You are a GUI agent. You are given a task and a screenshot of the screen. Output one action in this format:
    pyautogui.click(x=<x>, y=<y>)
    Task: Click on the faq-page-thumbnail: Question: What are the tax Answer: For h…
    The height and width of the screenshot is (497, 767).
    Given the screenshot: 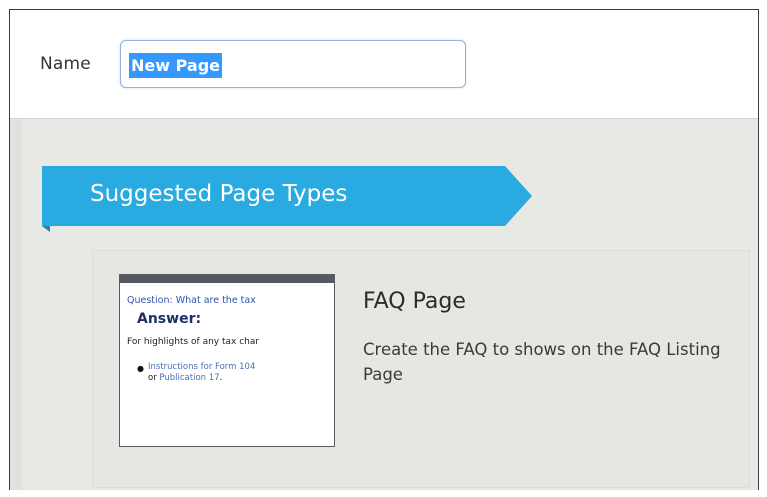 What is the action you would take?
    pyautogui.click(x=227, y=360)
    